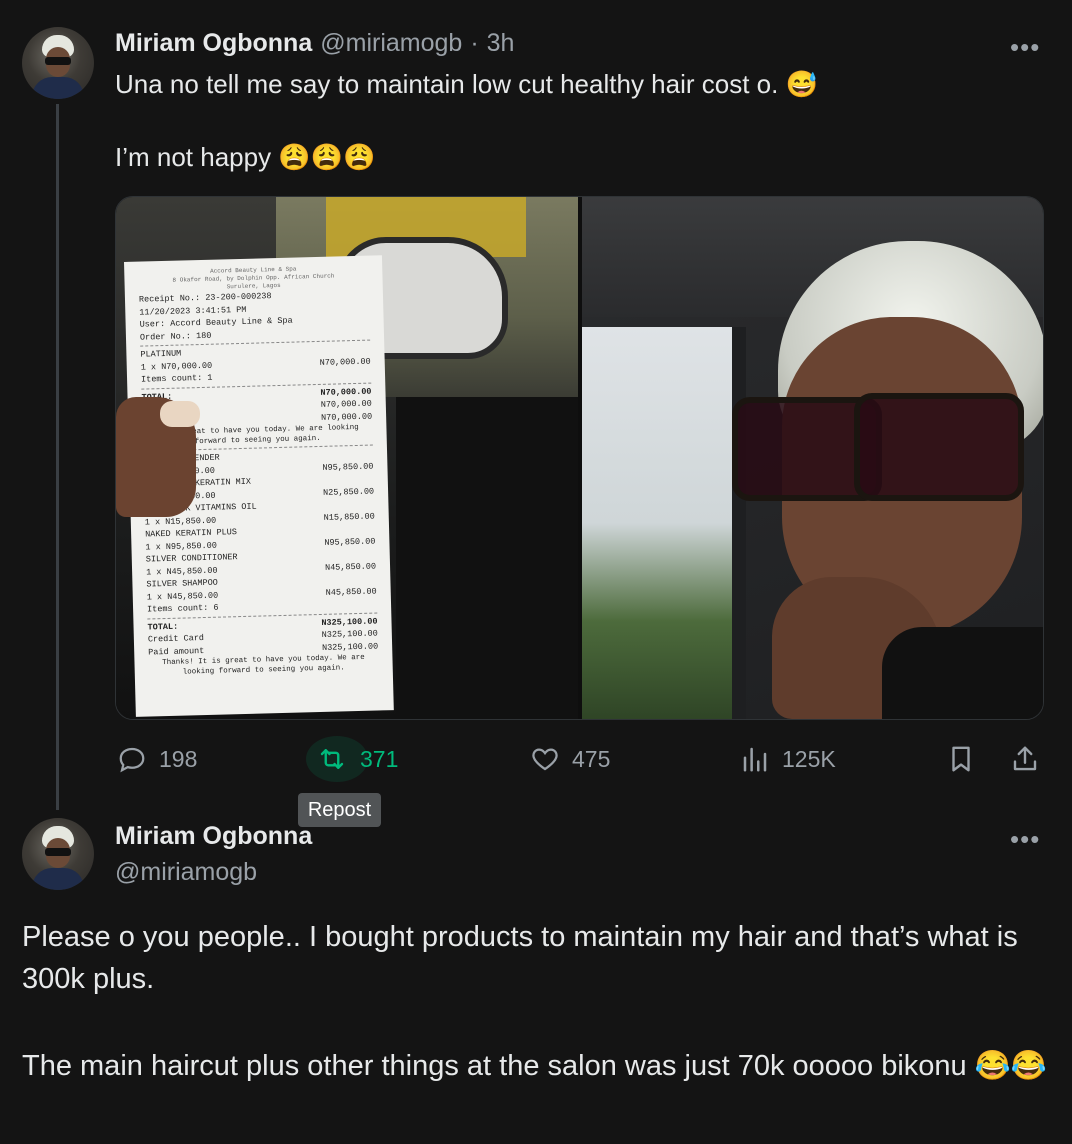 This screenshot has width=1072, height=1144. I want to click on shirt, so click(962, 673).